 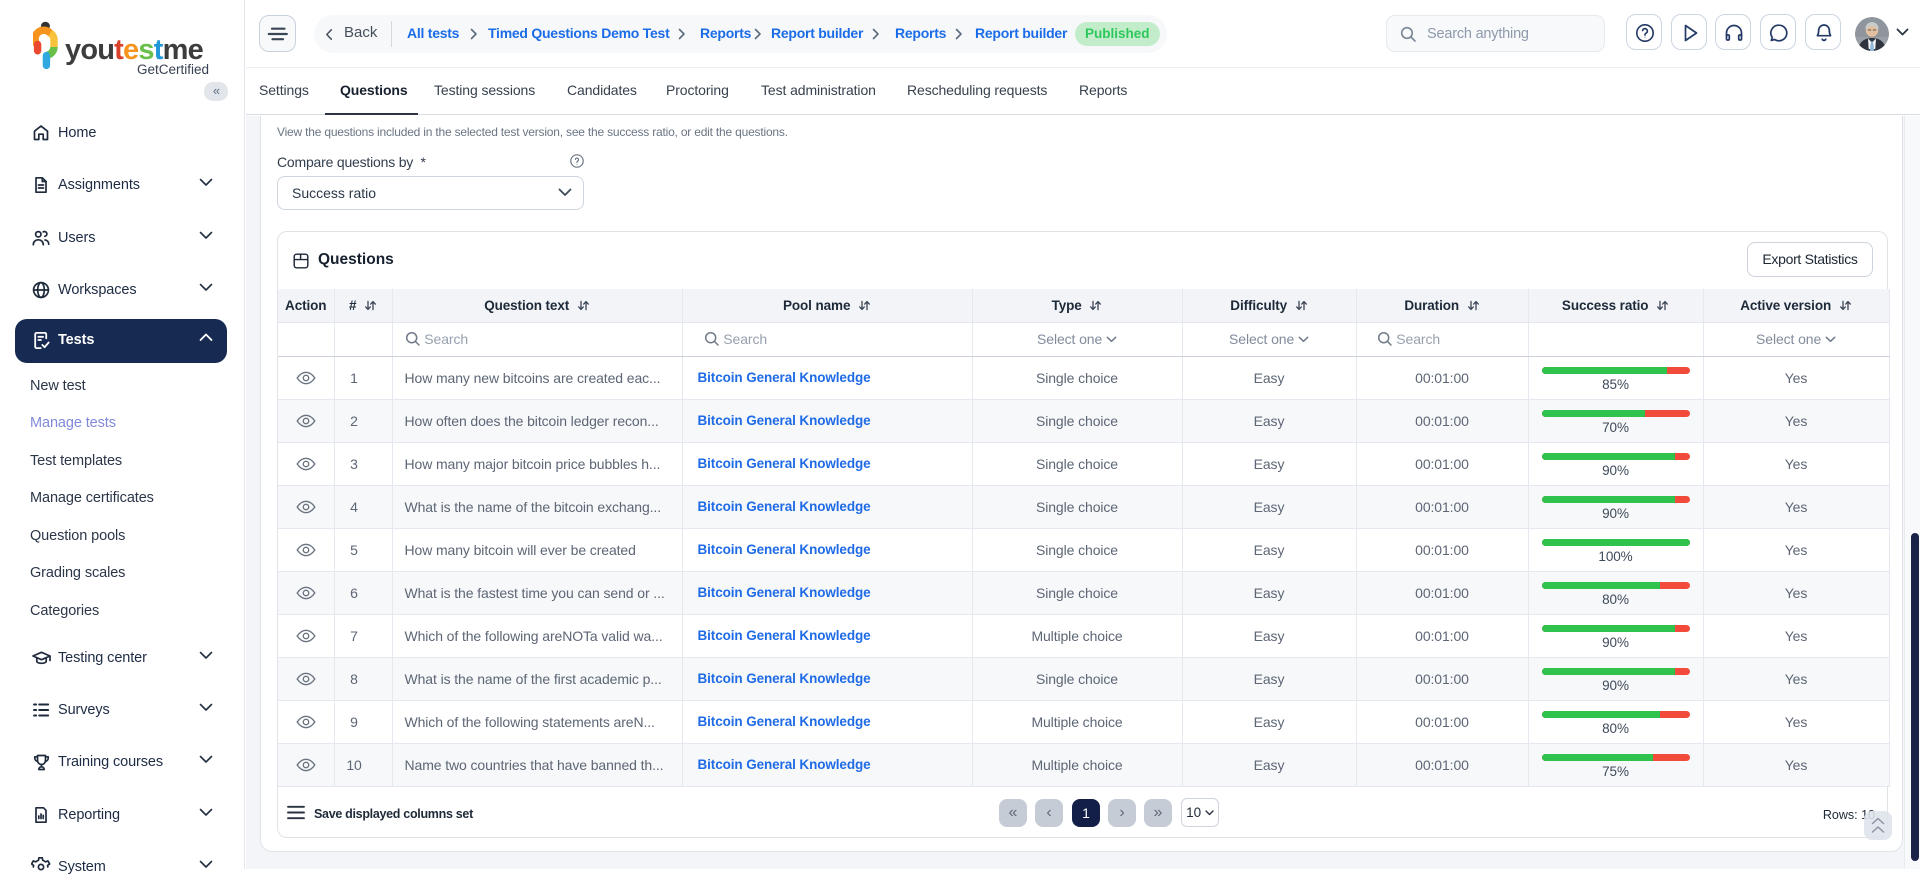 What do you see at coordinates (173, 69) in the screenshot?
I see `svg-text: GetCertified` at bounding box center [173, 69].